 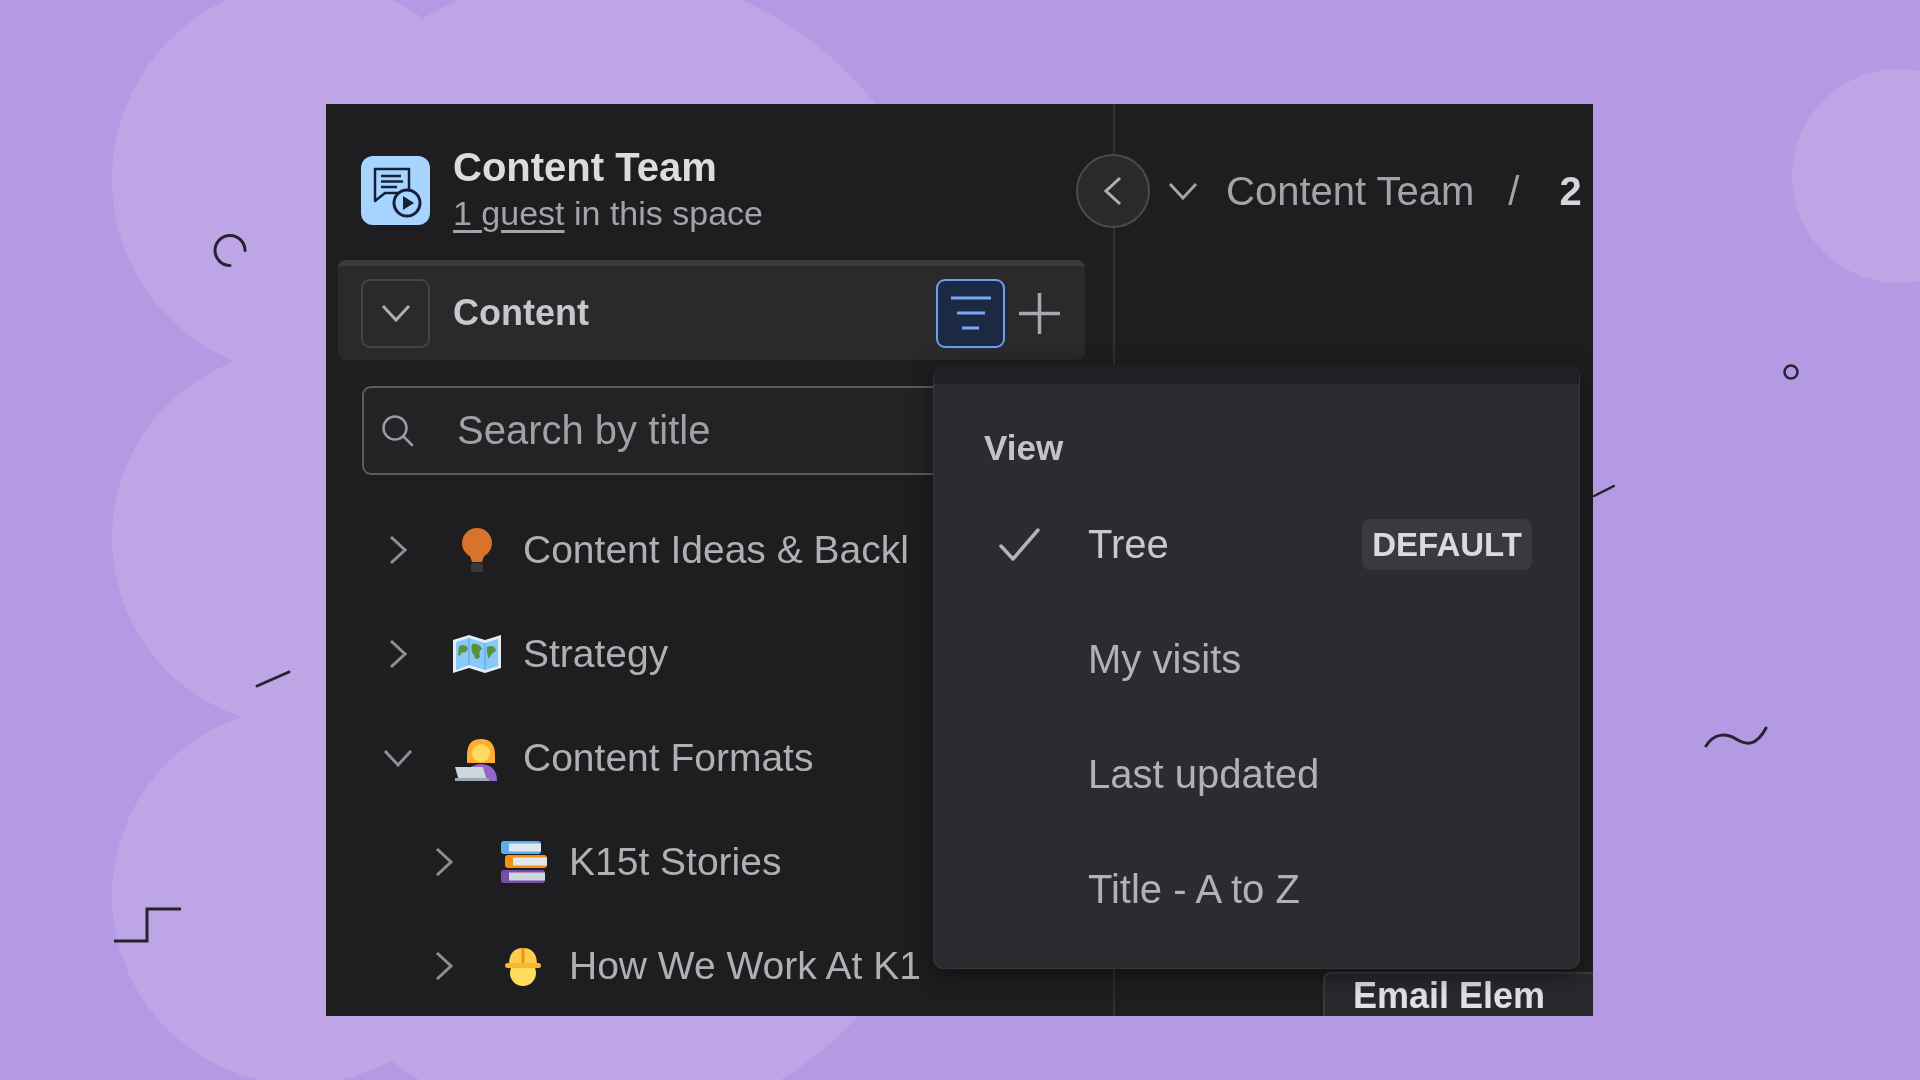 What do you see at coordinates (554, 862) in the screenshot?
I see `tree-item: K15t Stories` at bounding box center [554, 862].